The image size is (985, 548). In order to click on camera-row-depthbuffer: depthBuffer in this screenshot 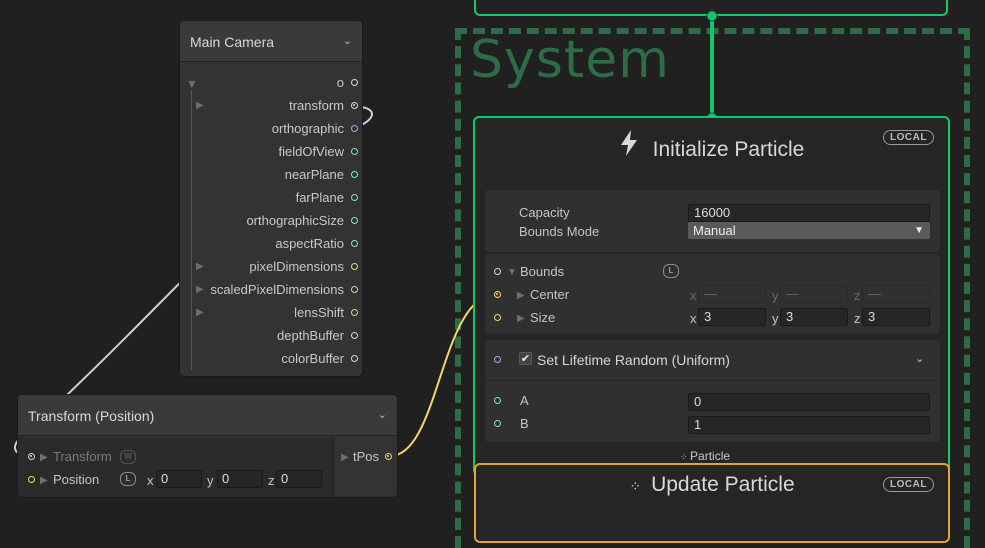, I will do `click(317, 335)`.